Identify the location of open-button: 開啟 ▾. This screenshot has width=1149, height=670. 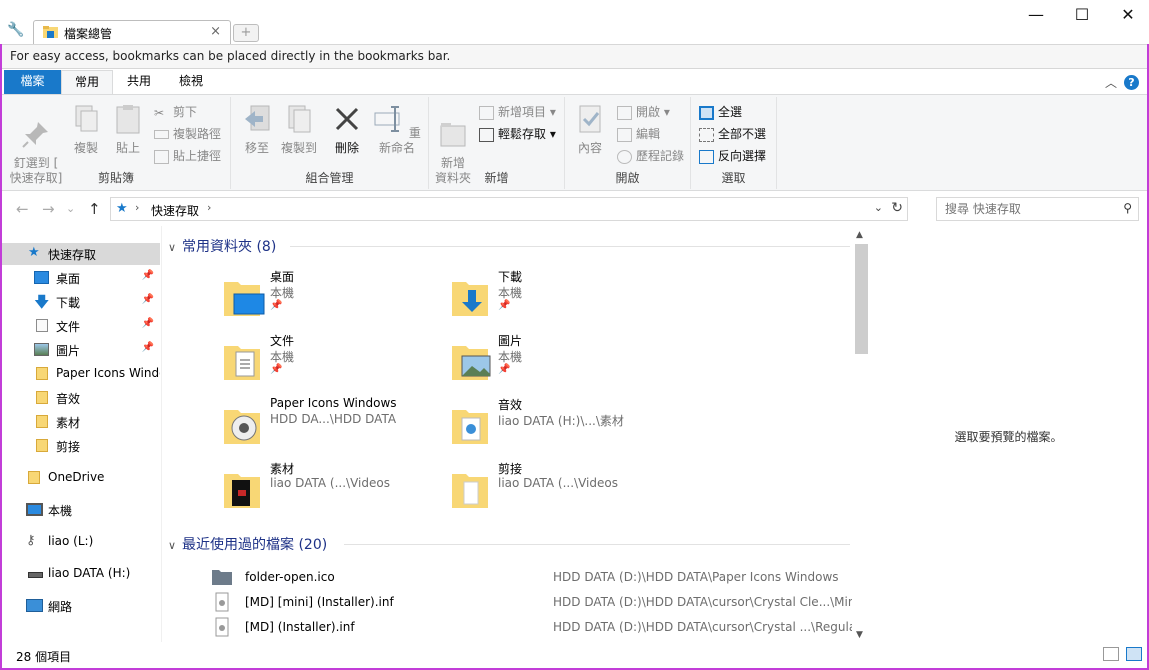
(643, 113).